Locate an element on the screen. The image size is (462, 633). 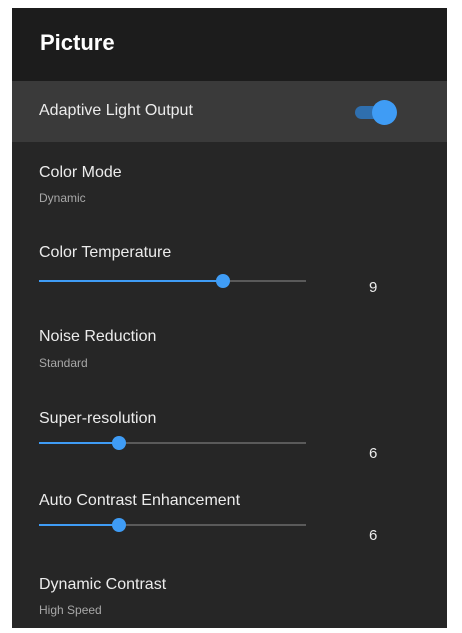
color-mode-row: Color Mode Dynamic is located at coordinates (229, 177).